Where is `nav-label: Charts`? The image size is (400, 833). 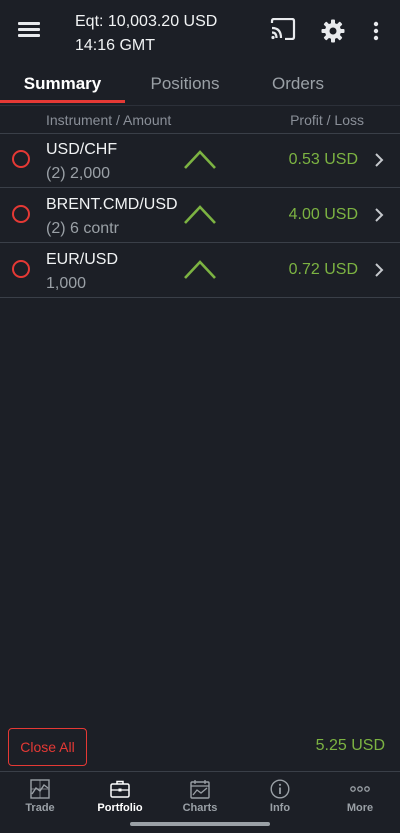 nav-label: Charts is located at coordinates (200, 808).